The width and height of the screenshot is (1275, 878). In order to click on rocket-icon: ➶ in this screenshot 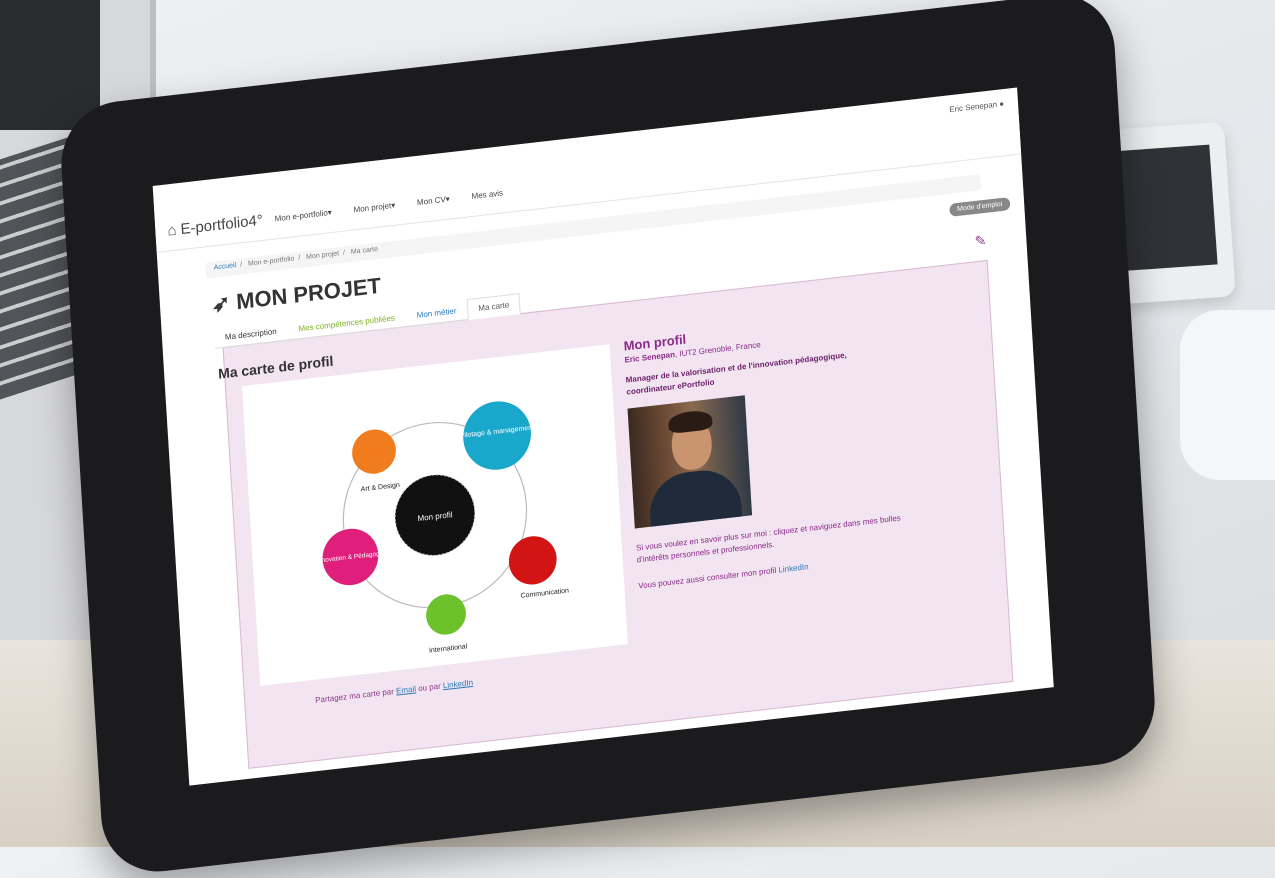, I will do `click(221, 303)`.